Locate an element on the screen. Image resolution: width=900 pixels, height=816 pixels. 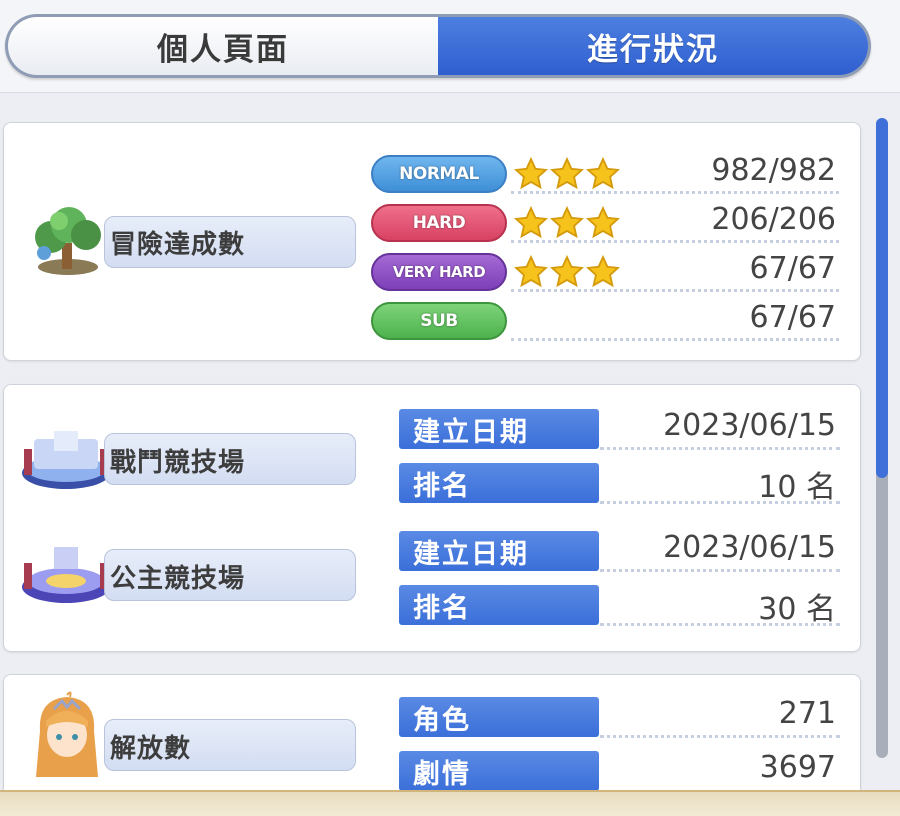
princess-arena-rank-label: 排名 is located at coordinates (499, 605).